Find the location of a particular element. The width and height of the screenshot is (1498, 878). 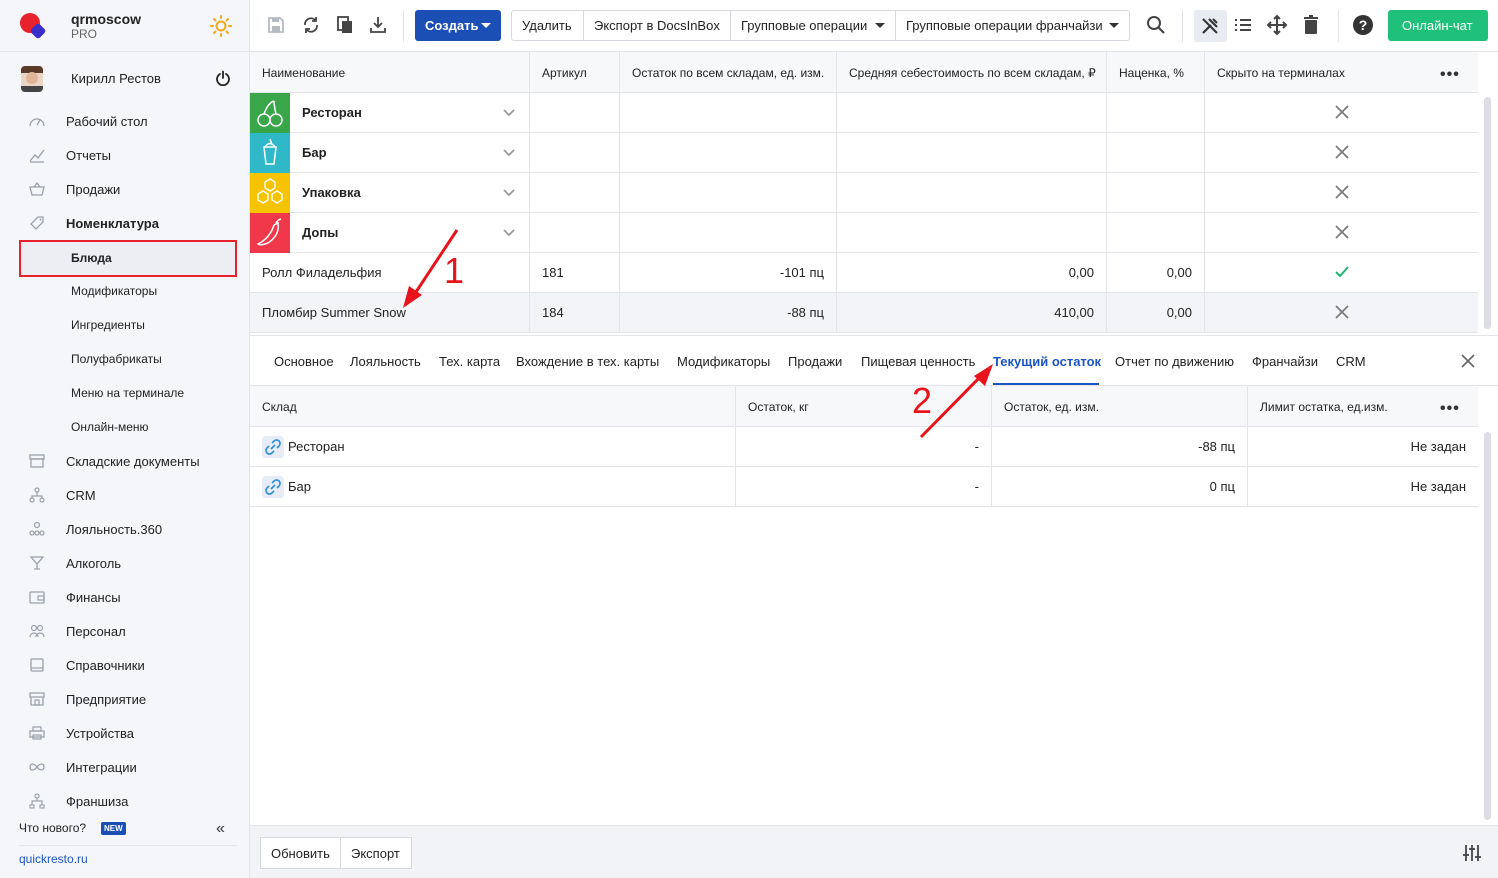

collapse-sidebar-icon: « is located at coordinates (220, 829).